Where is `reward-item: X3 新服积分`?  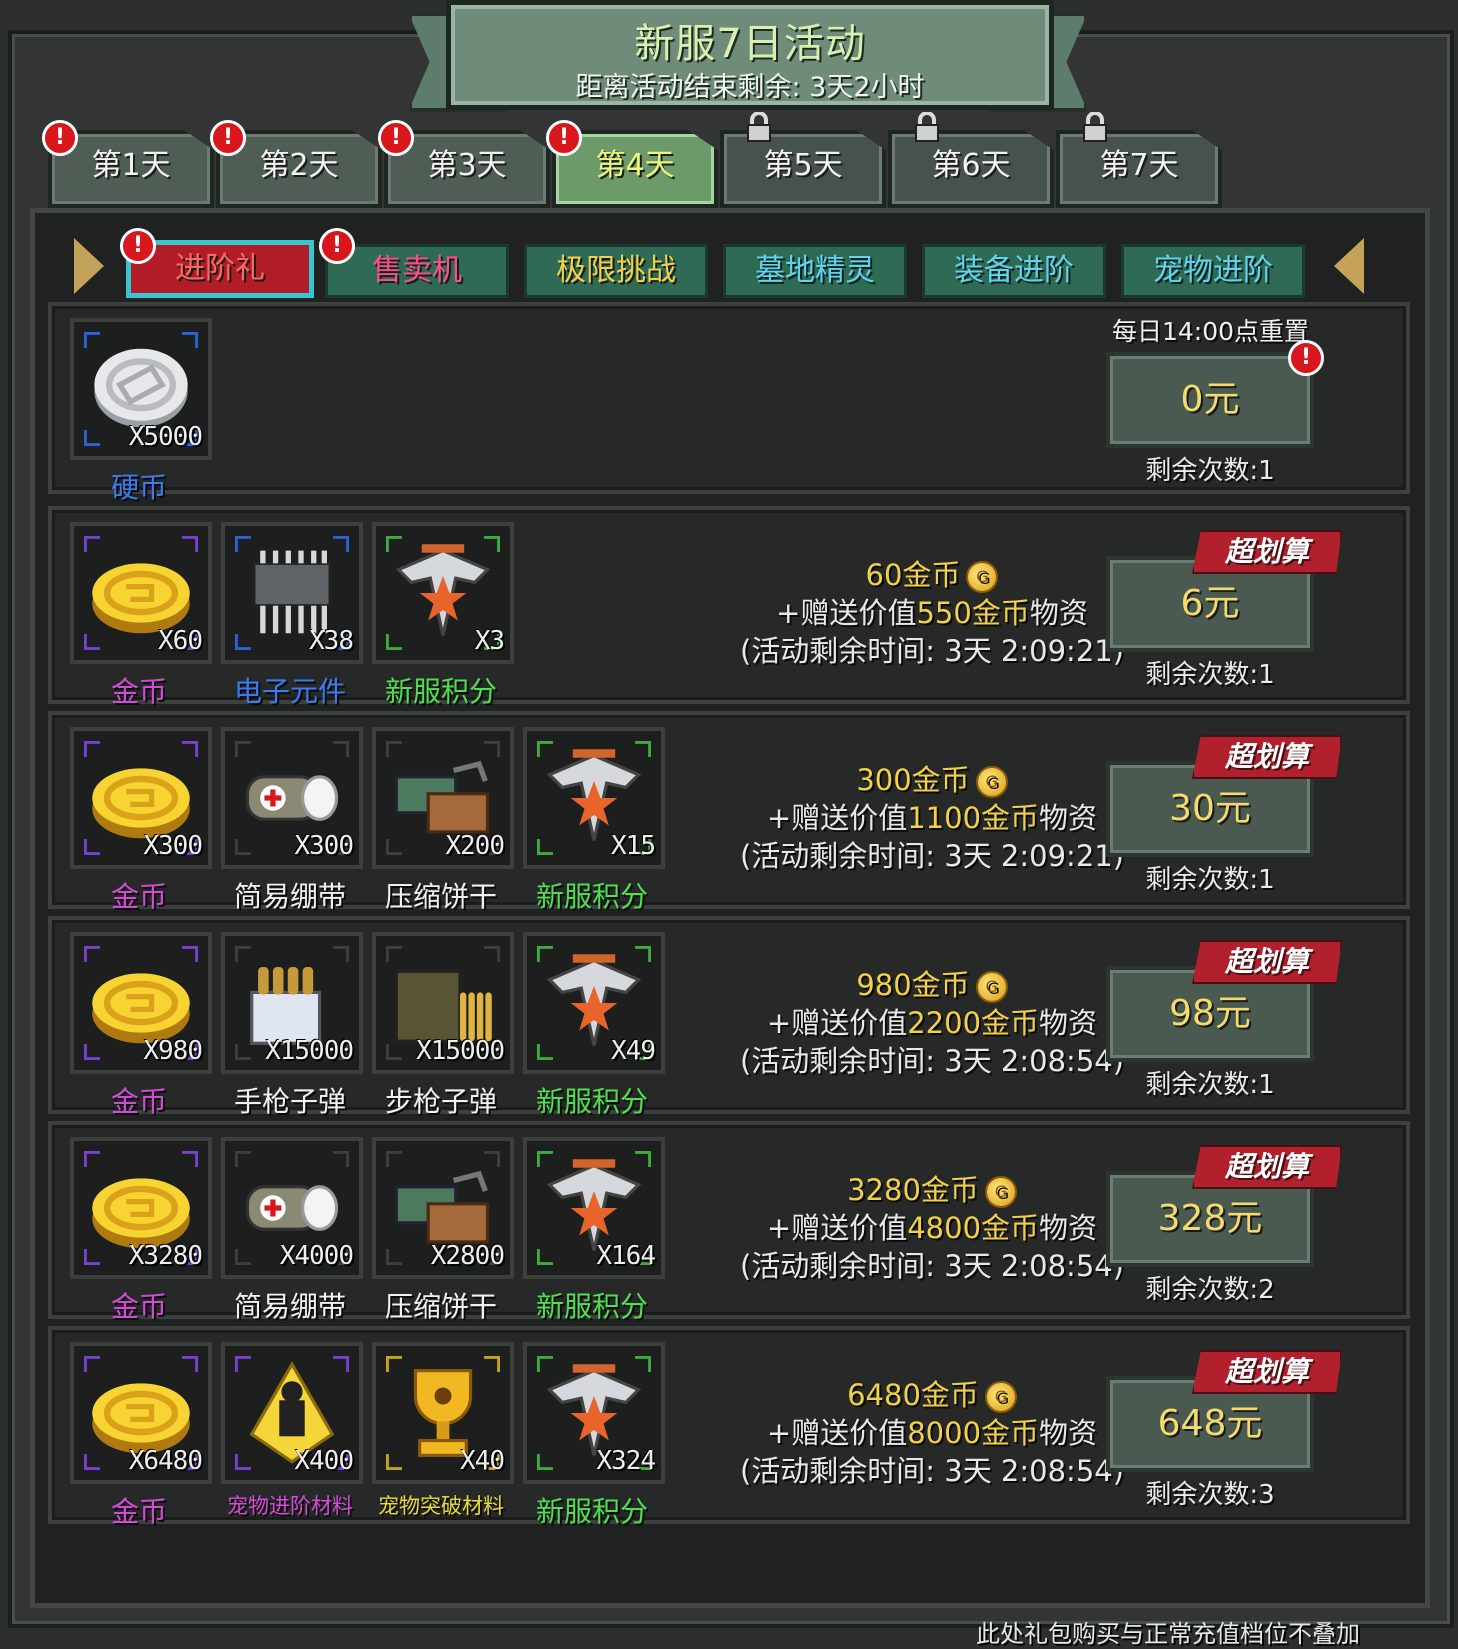
reward-item: X3 新服积分 is located at coordinates (443, 616).